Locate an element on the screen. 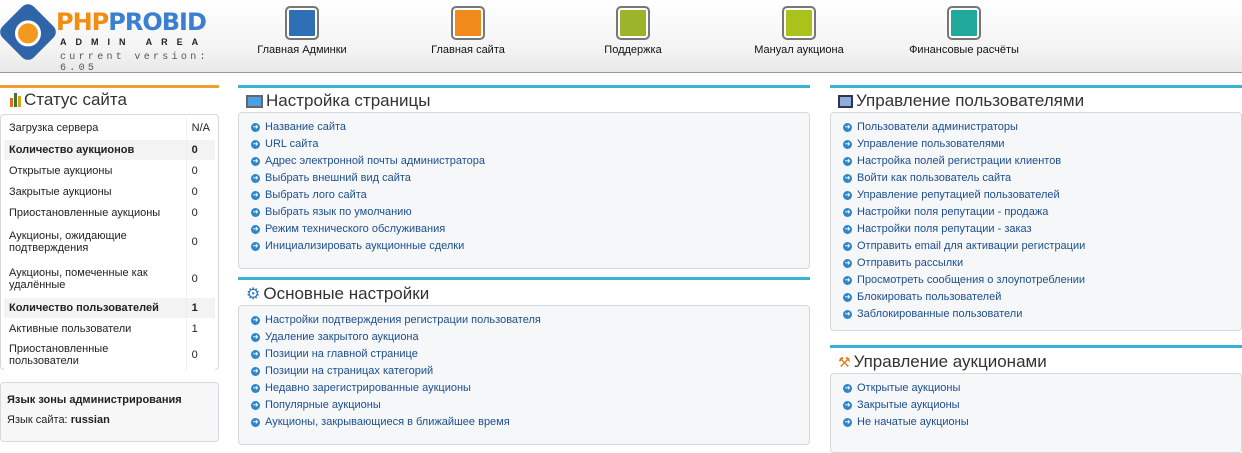  menu-link: ➜ Не начатые аукционы is located at coordinates (1042, 422).